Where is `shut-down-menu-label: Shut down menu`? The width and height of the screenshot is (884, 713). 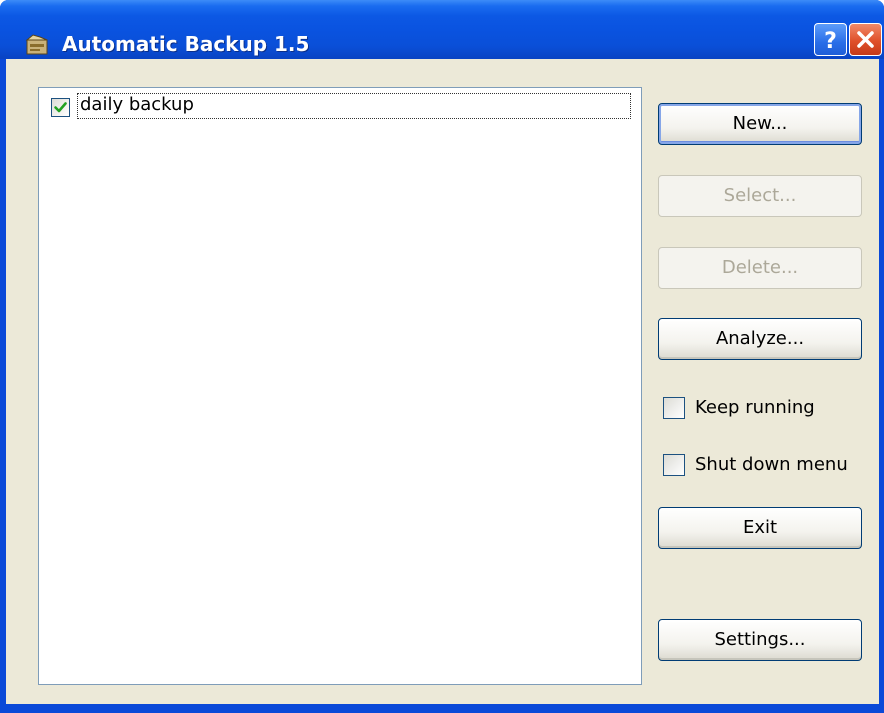
shut-down-menu-label: Shut down menu is located at coordinates (771, 464).